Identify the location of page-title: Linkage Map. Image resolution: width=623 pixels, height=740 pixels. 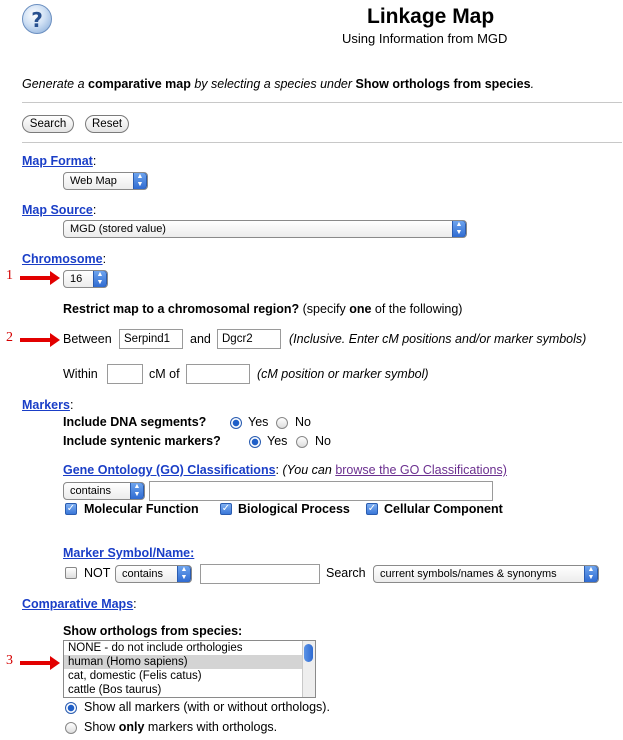
(431, 16).